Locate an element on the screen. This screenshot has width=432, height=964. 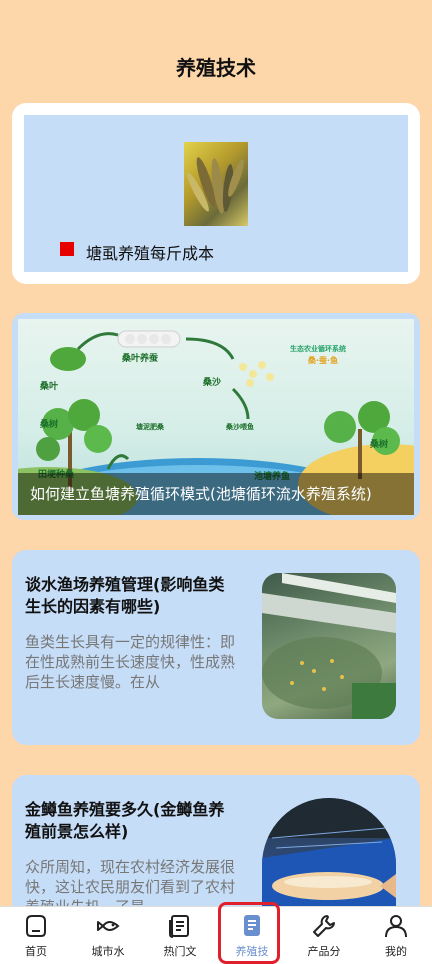
article-icon is located at coordinates (179, 926).